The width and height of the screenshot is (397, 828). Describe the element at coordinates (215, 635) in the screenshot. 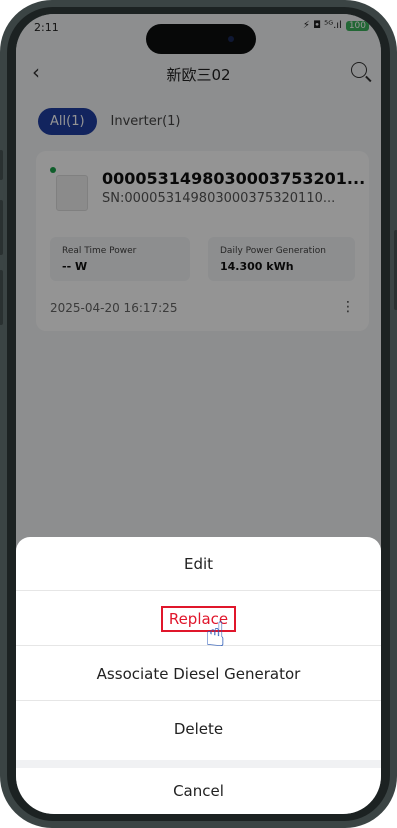

I see `hand-pointer-icon: ☝` at that location.